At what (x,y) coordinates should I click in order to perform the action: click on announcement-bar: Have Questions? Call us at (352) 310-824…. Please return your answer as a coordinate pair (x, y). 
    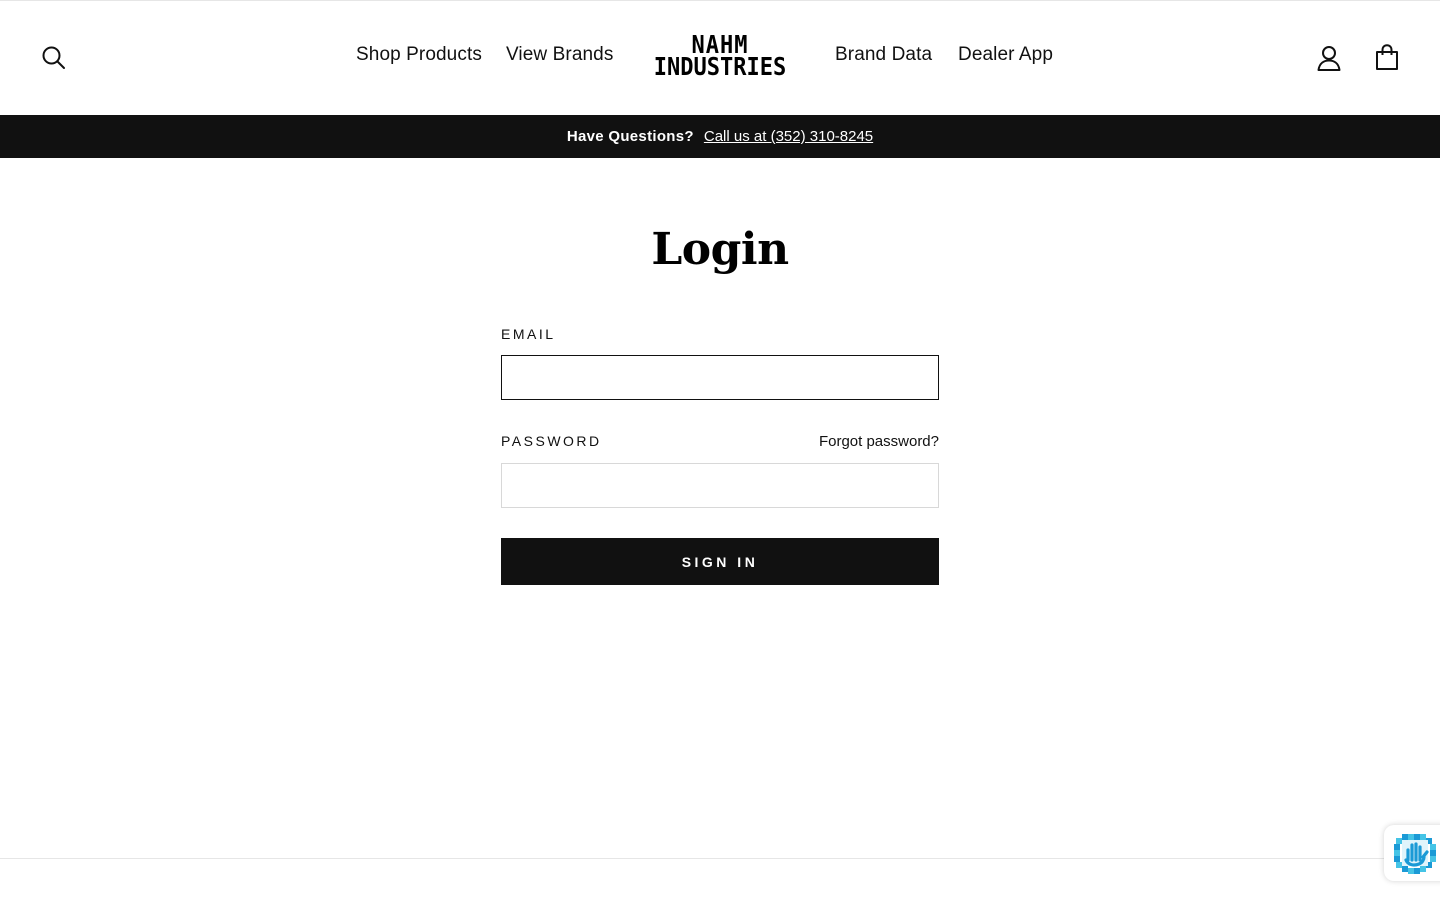
    Looking at the image, I should click on (720, 136).